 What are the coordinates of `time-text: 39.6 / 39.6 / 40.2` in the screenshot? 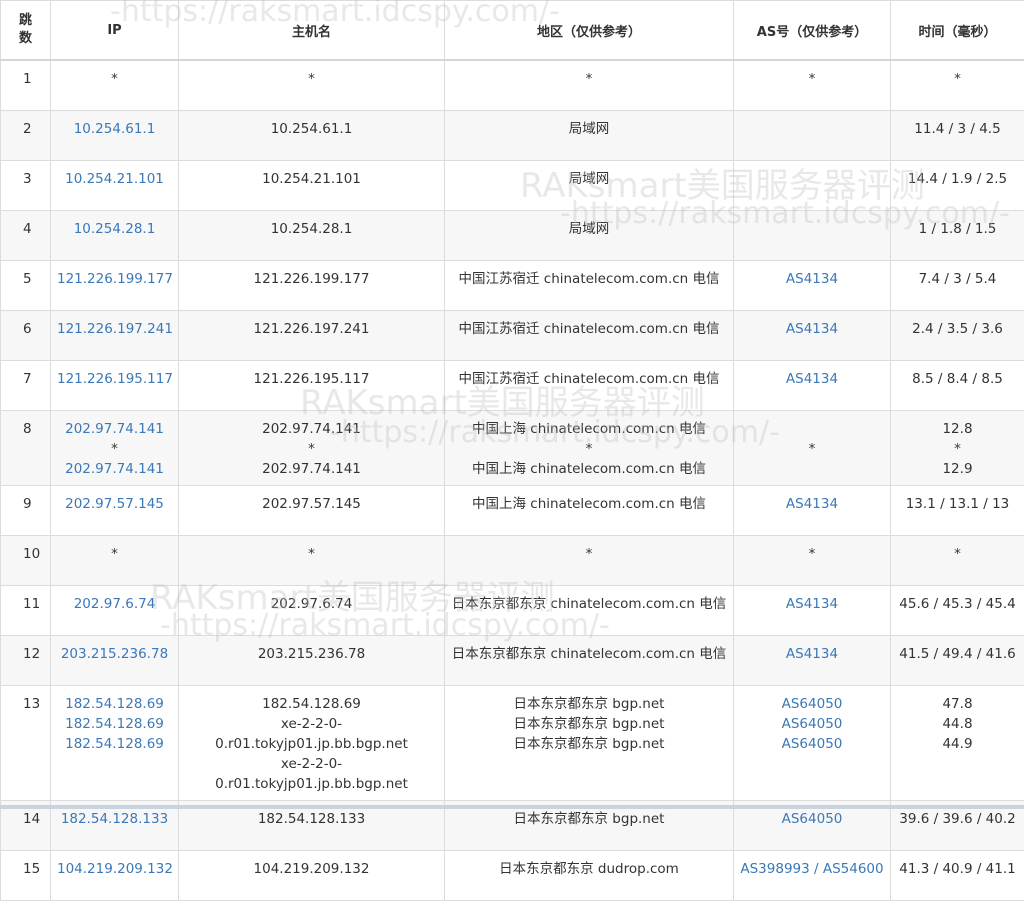 It's located at (957, 819).